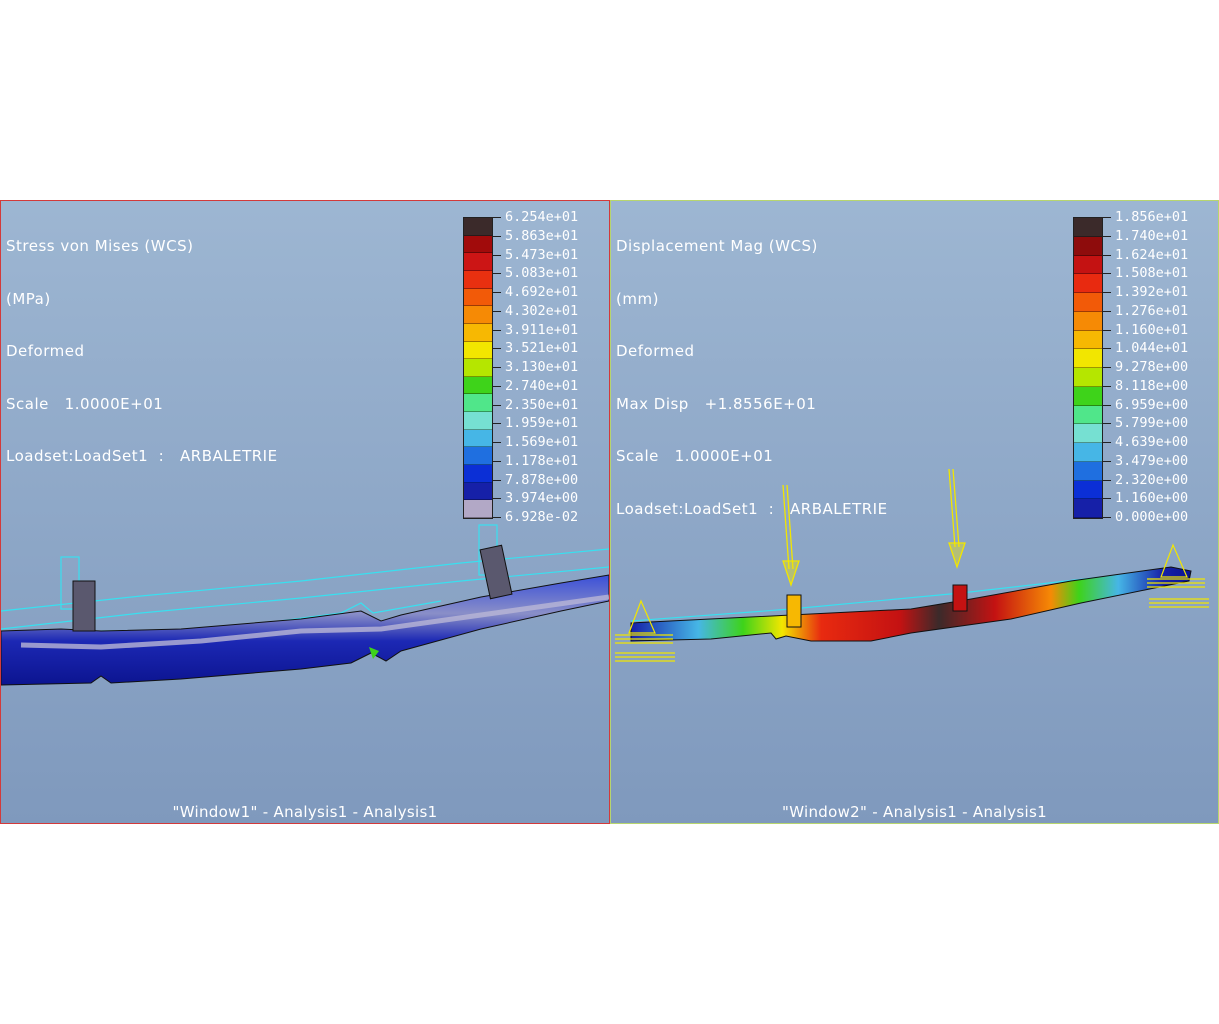  I want to click on legend-value: 0.000e+00, so click(1152, 517).